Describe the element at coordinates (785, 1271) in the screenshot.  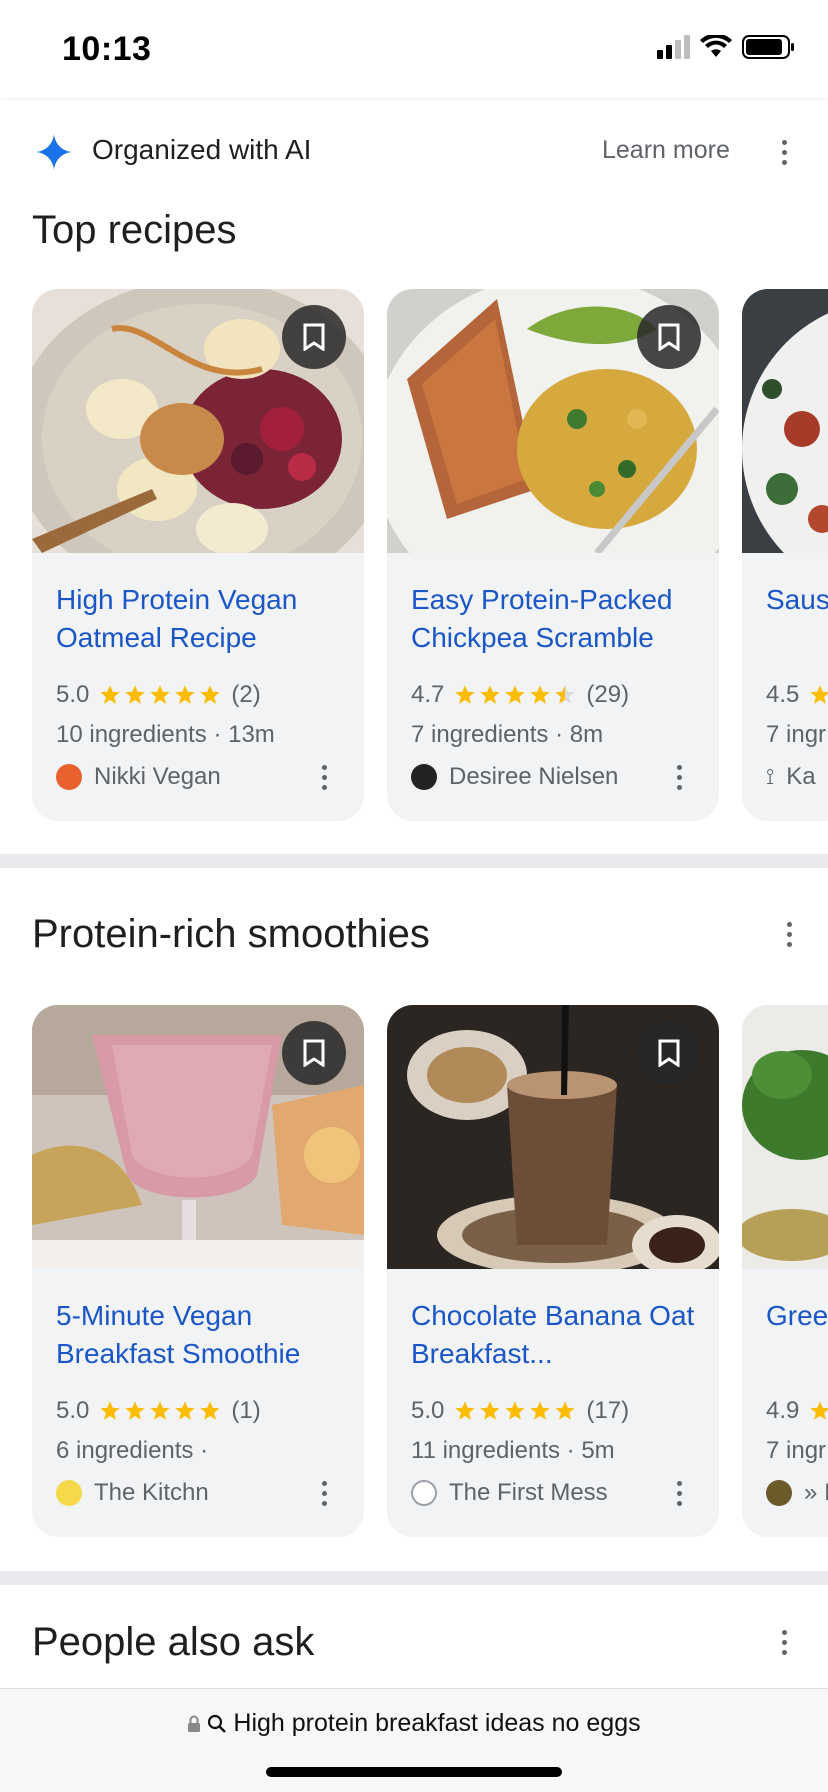
I see `recipe-card: Gree Brea 4.9 7 ingr » I` at that location.